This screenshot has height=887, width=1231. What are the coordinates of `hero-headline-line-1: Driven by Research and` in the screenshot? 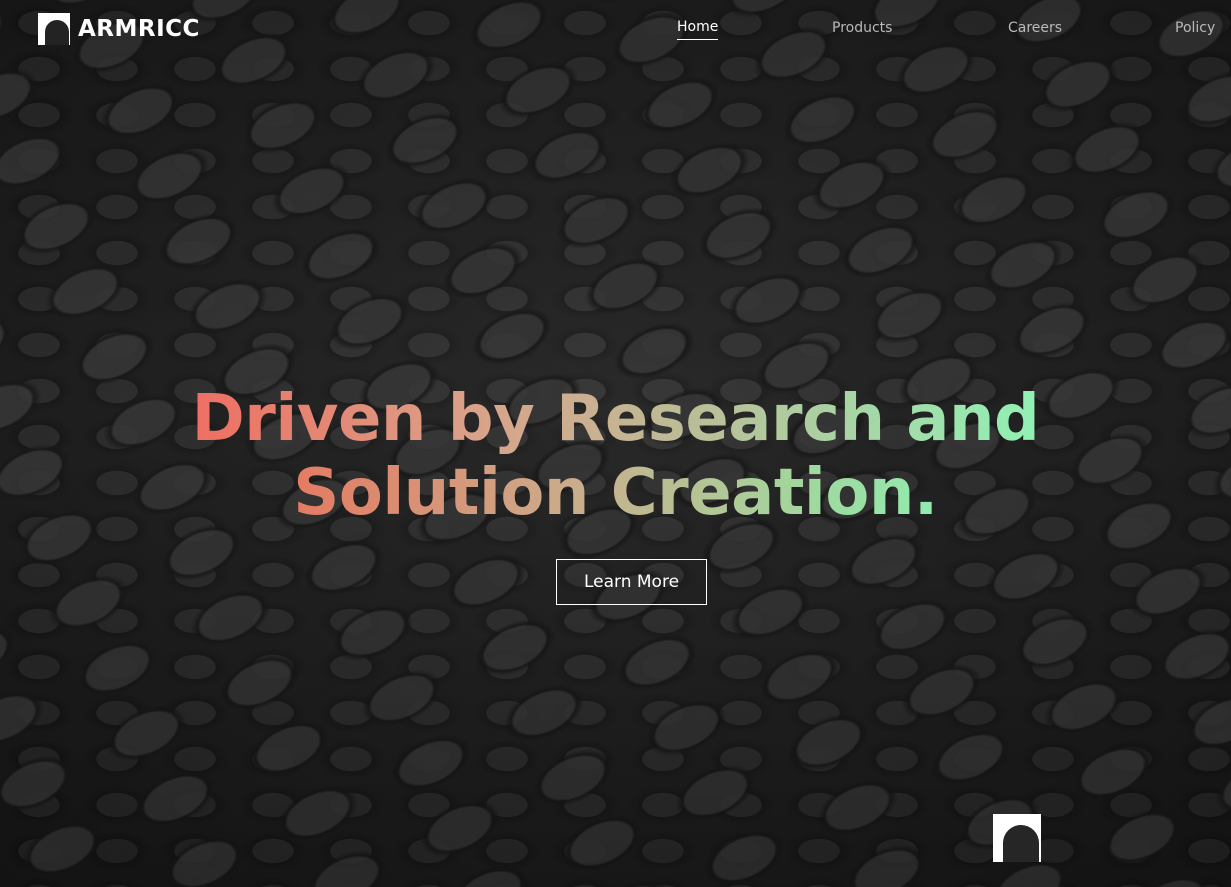 It's located at (616, 419).